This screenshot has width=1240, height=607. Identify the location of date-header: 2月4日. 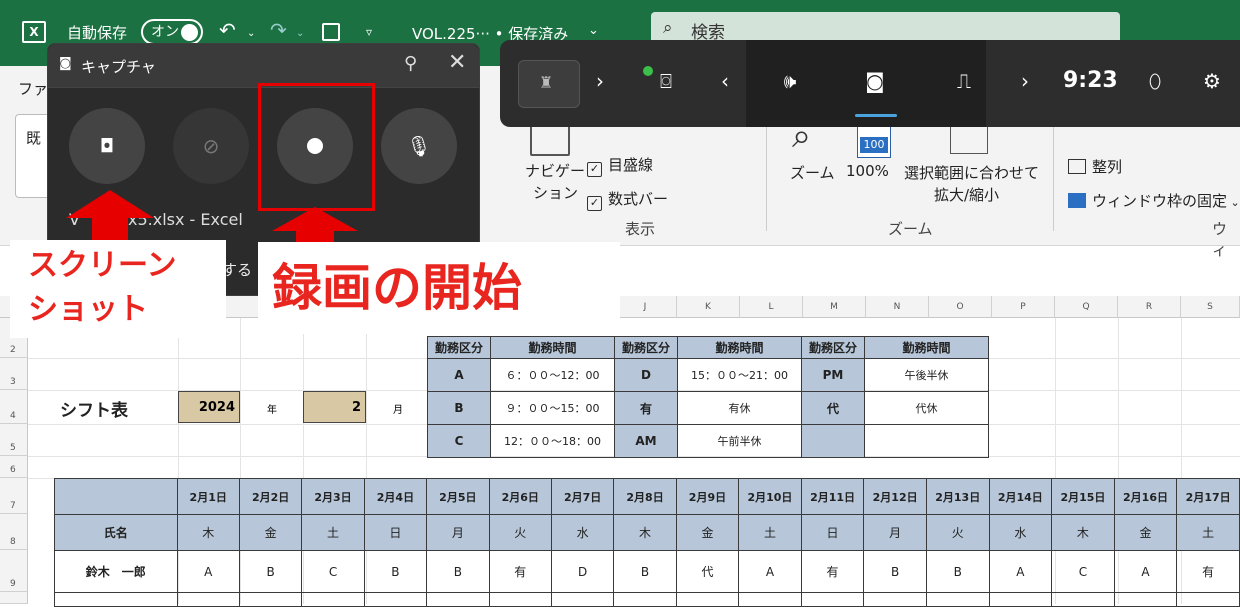
(395, 496).